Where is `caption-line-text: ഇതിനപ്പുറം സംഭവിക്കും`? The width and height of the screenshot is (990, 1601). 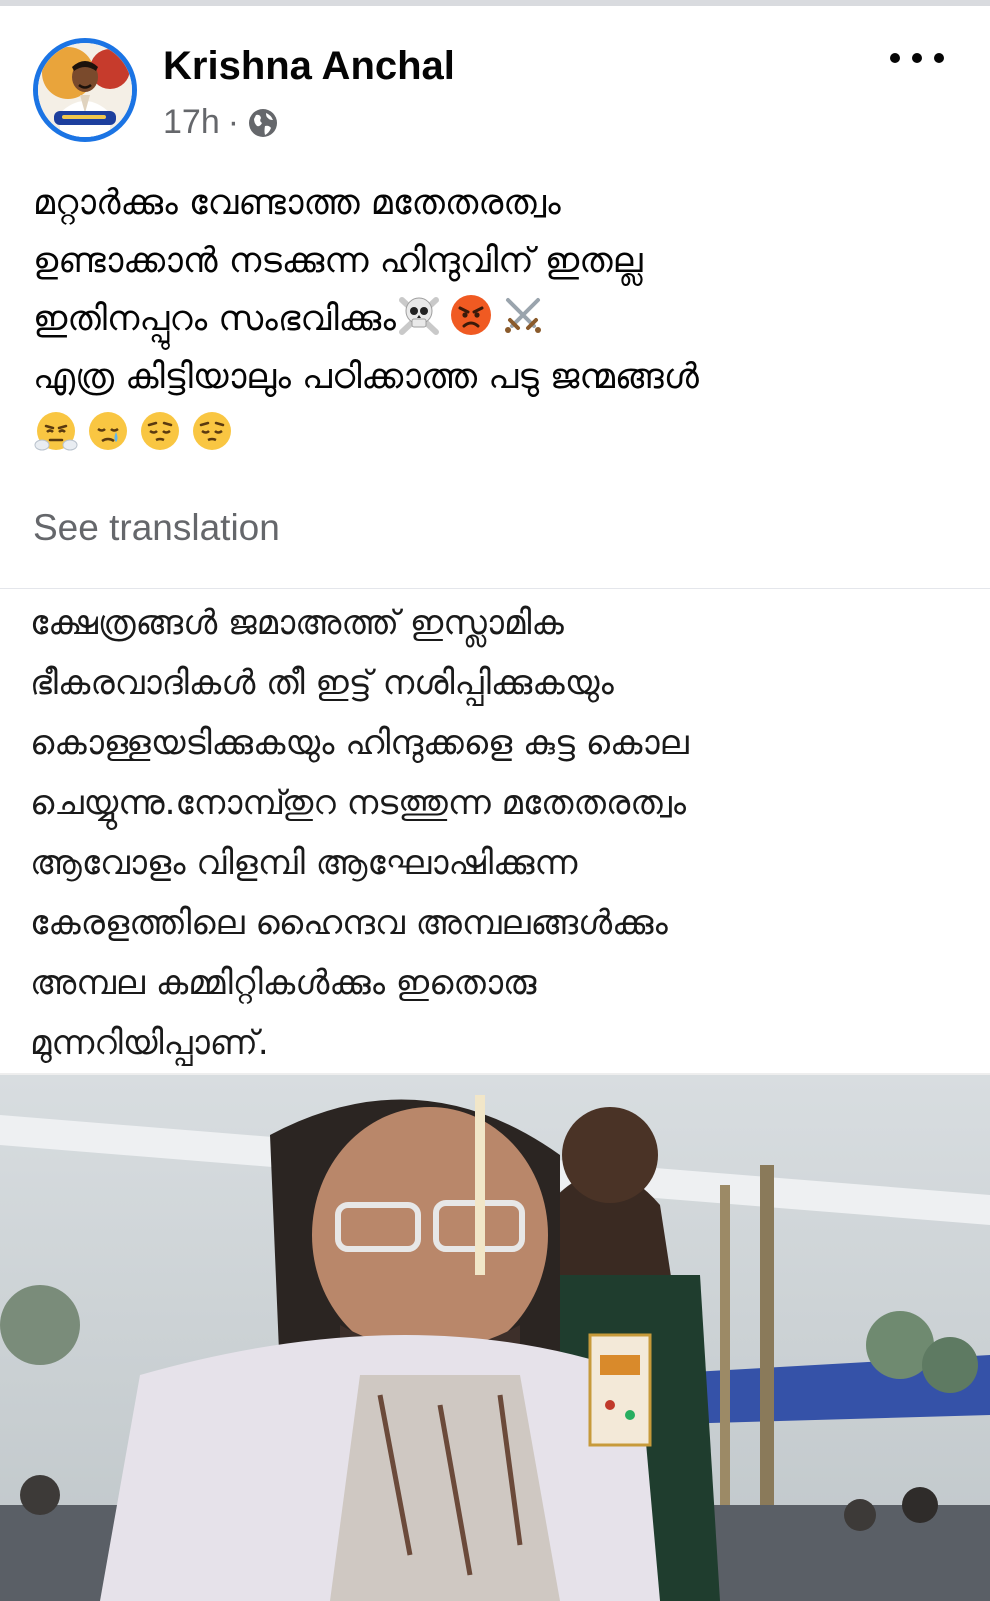 caption-line-text: ഇതിനപ്പുറം സംഭവിക്കും is located at coordinates (214, 319).